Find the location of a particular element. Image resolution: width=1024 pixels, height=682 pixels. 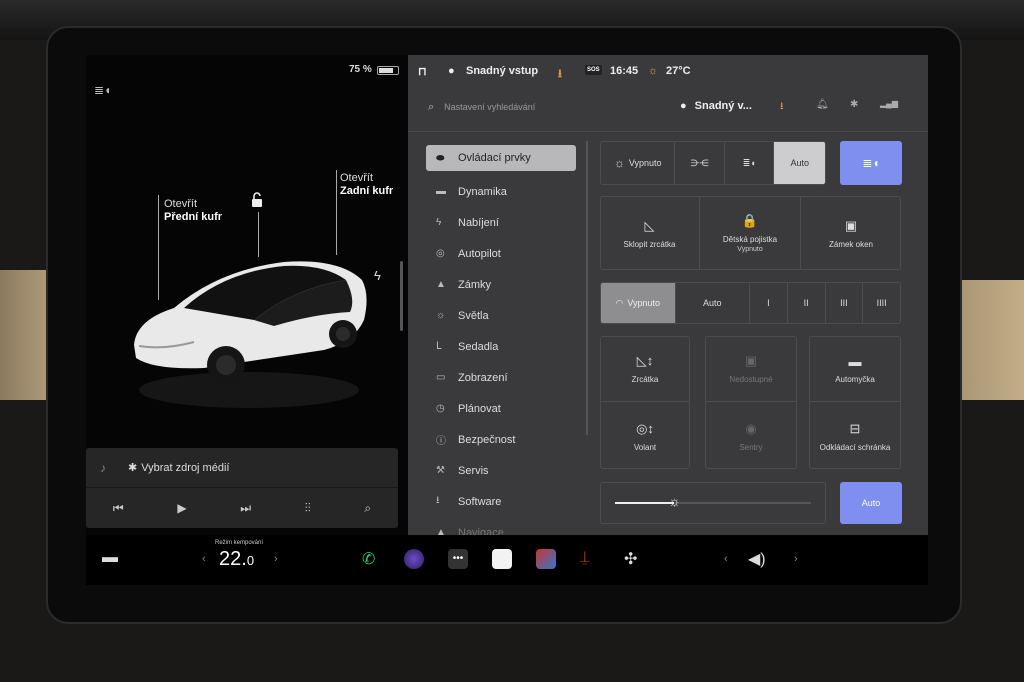

trunk-label: Zadní kufr is located at coordinates (367, 191).